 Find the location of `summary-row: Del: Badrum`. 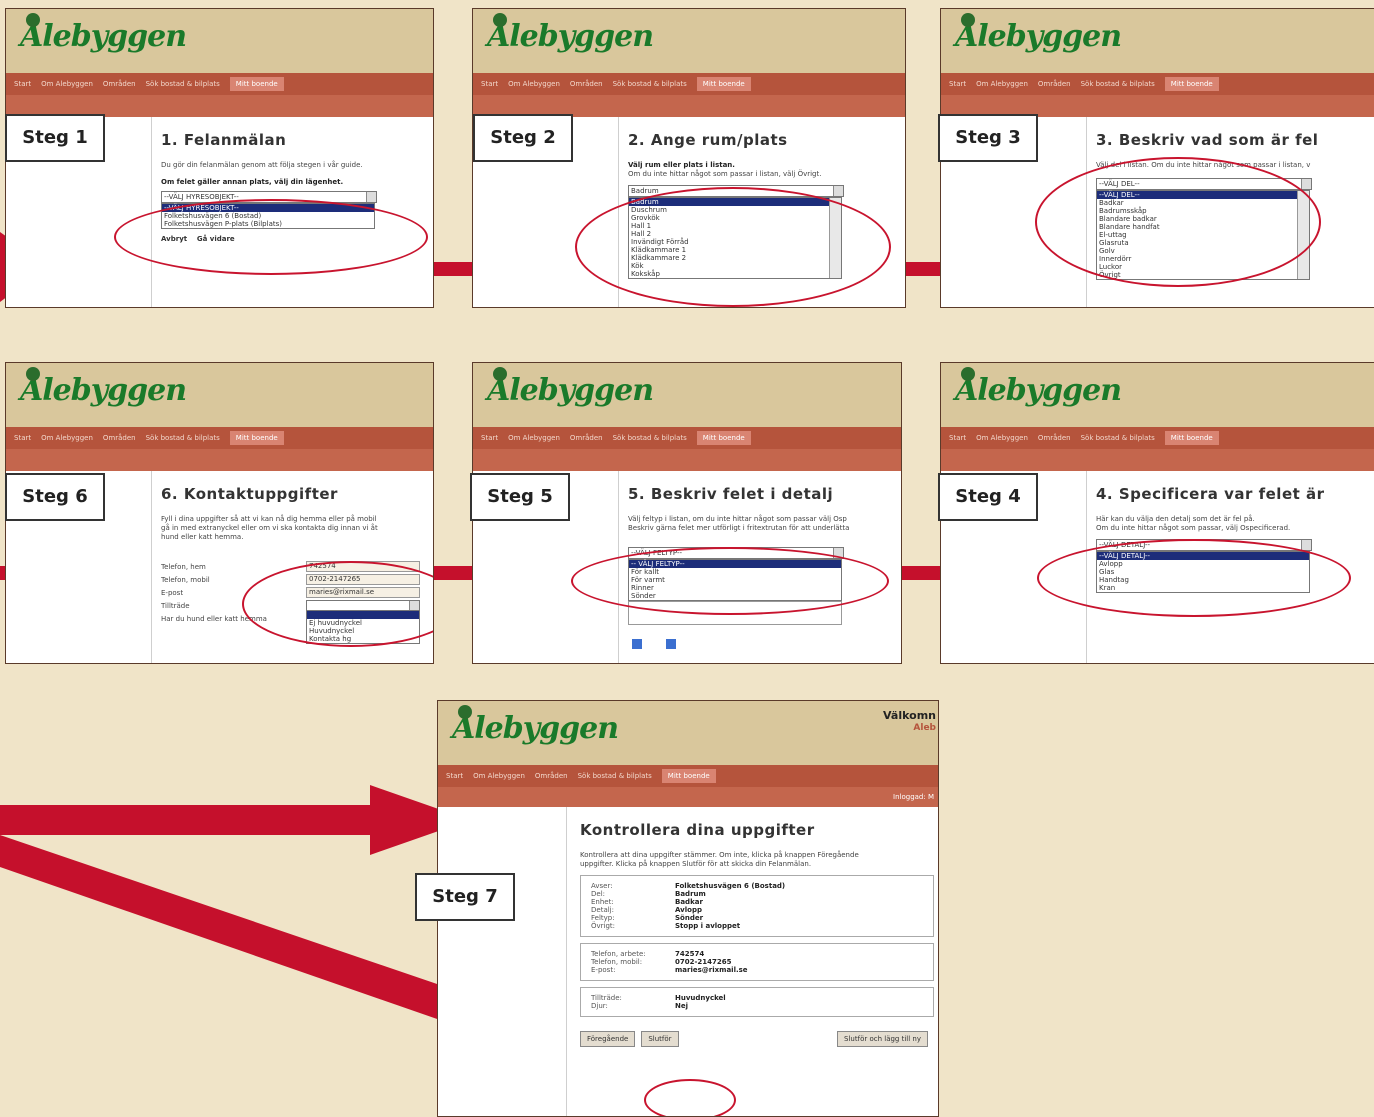

summary-row: Del: Badrum is located at coordinates (648, 894).